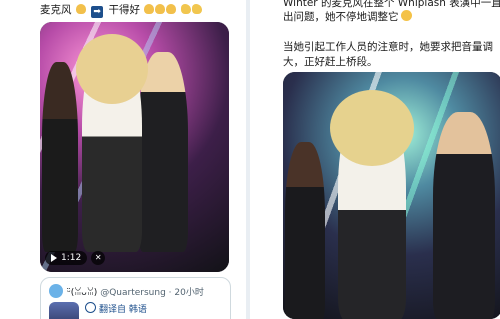  Describe the element at coordinates (406, 15) in the screenshot. I see `crying-emoji-icon` at that location.